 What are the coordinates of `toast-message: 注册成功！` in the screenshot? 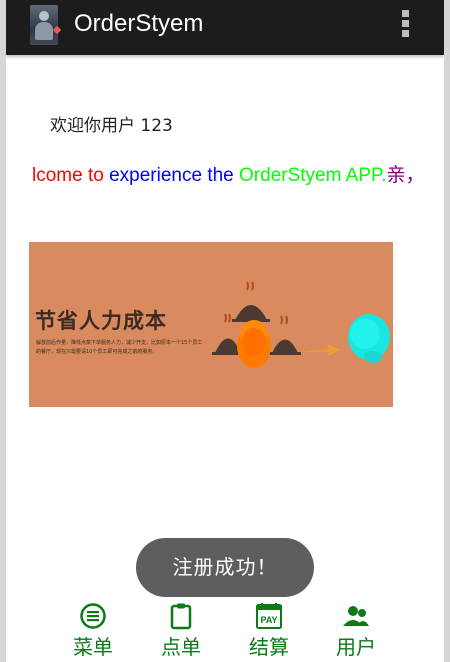 It's located at (225, 567).